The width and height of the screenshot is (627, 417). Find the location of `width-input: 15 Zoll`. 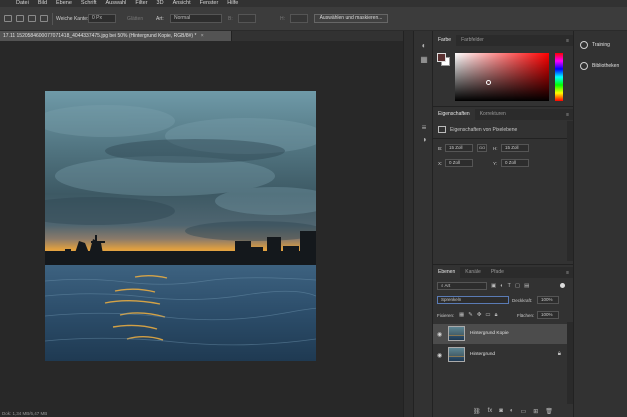

width-input: 15 Zoll is located at coordinates (459, 148).